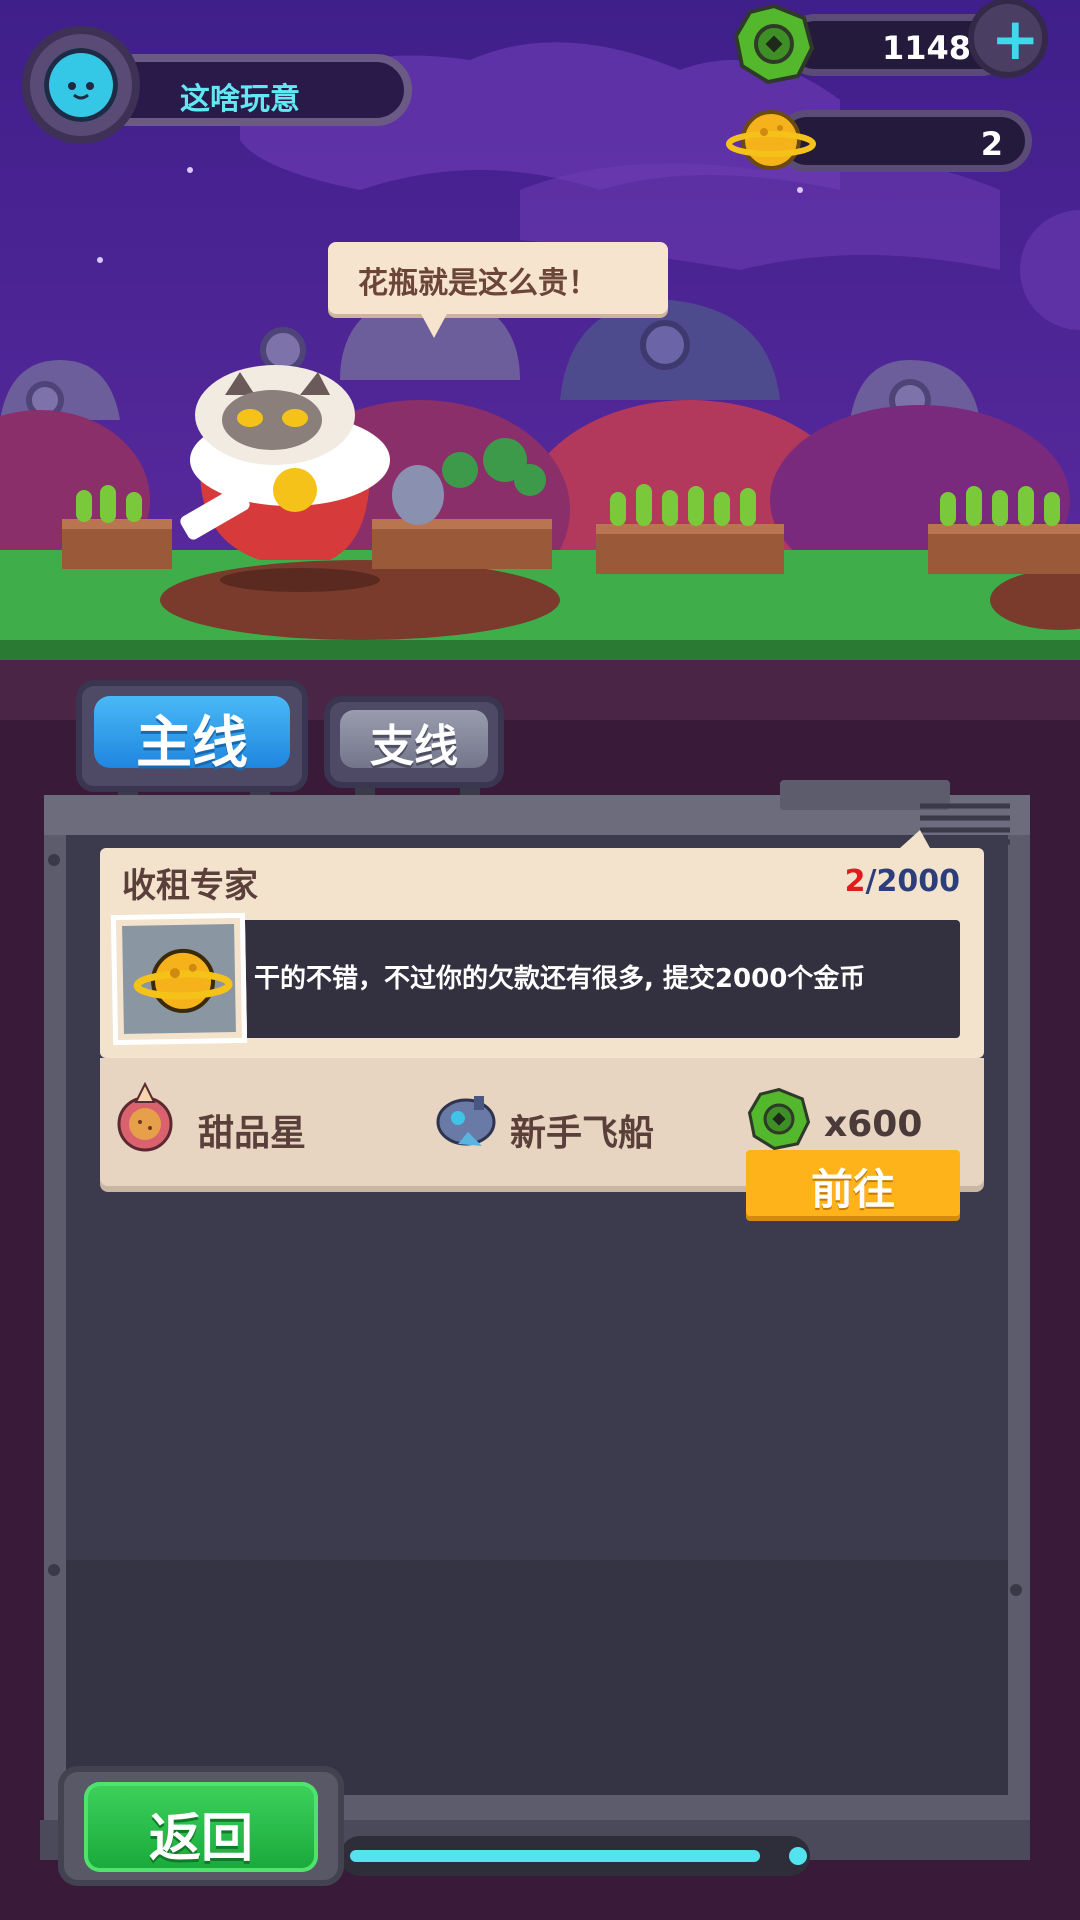 This screenshot has width=1080, height=1920. I want to click on coin-count: 2, so click(991, 144).